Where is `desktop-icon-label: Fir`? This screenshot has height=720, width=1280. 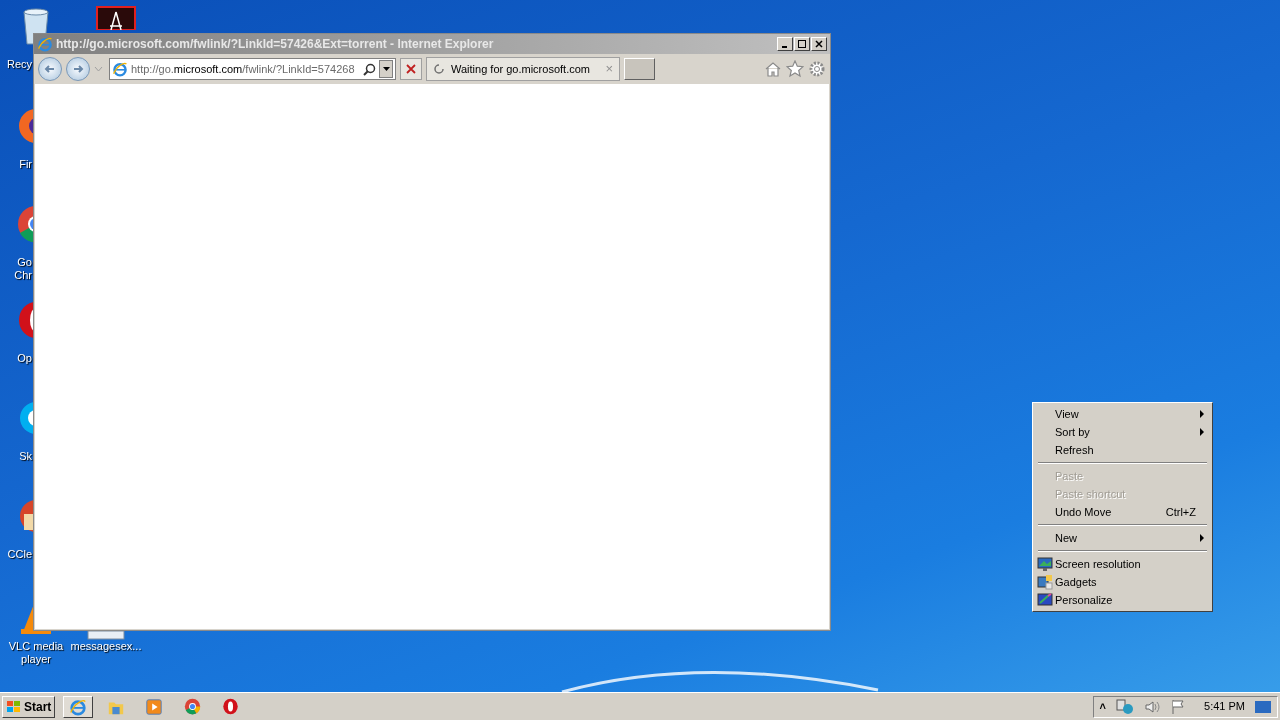 desktop-icon-label: Fir is located at coordinates (25, 164).